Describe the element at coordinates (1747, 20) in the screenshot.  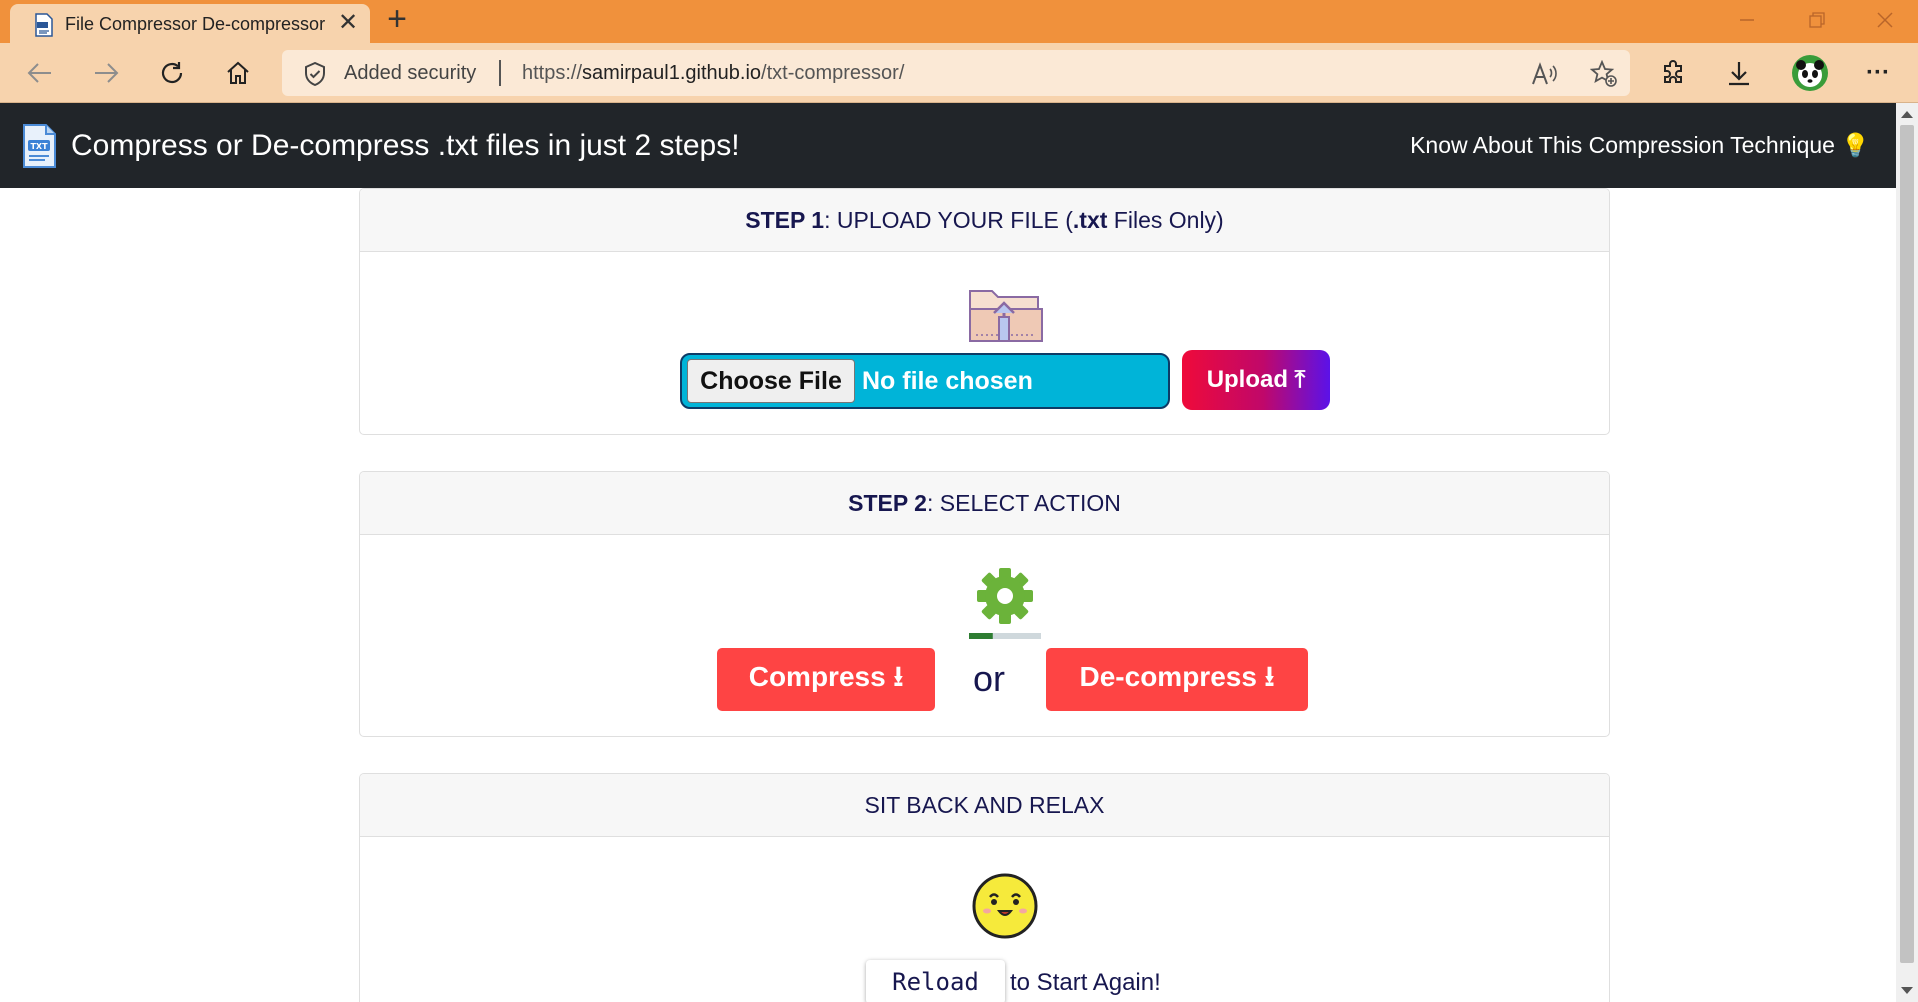
I see `minimize-icon` at that location.